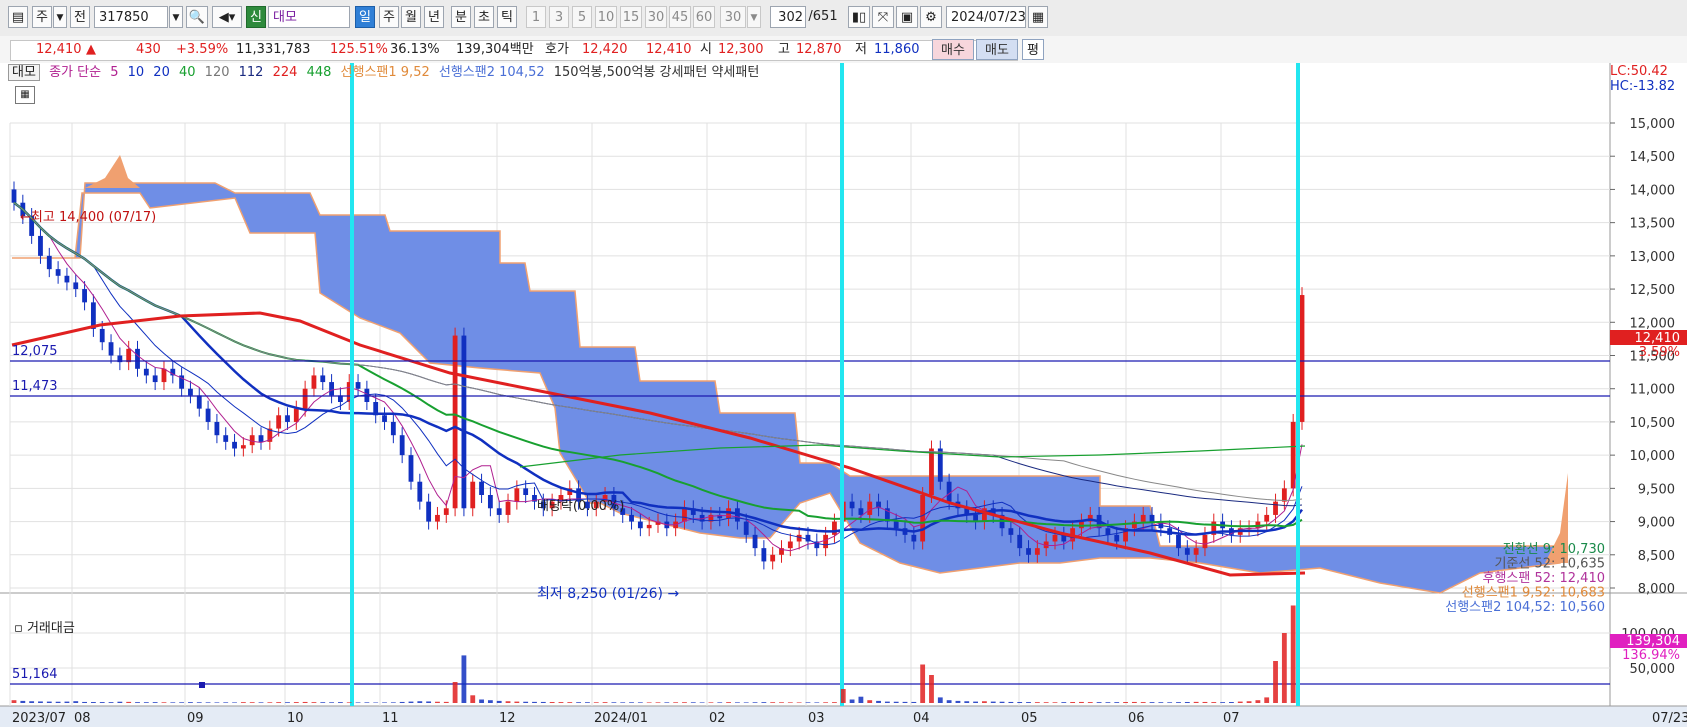 The image size is (1687, 727). Describe the element at coordinates (507, 17) in the screenshot. I see `period-tick-button: 틱` at that location.